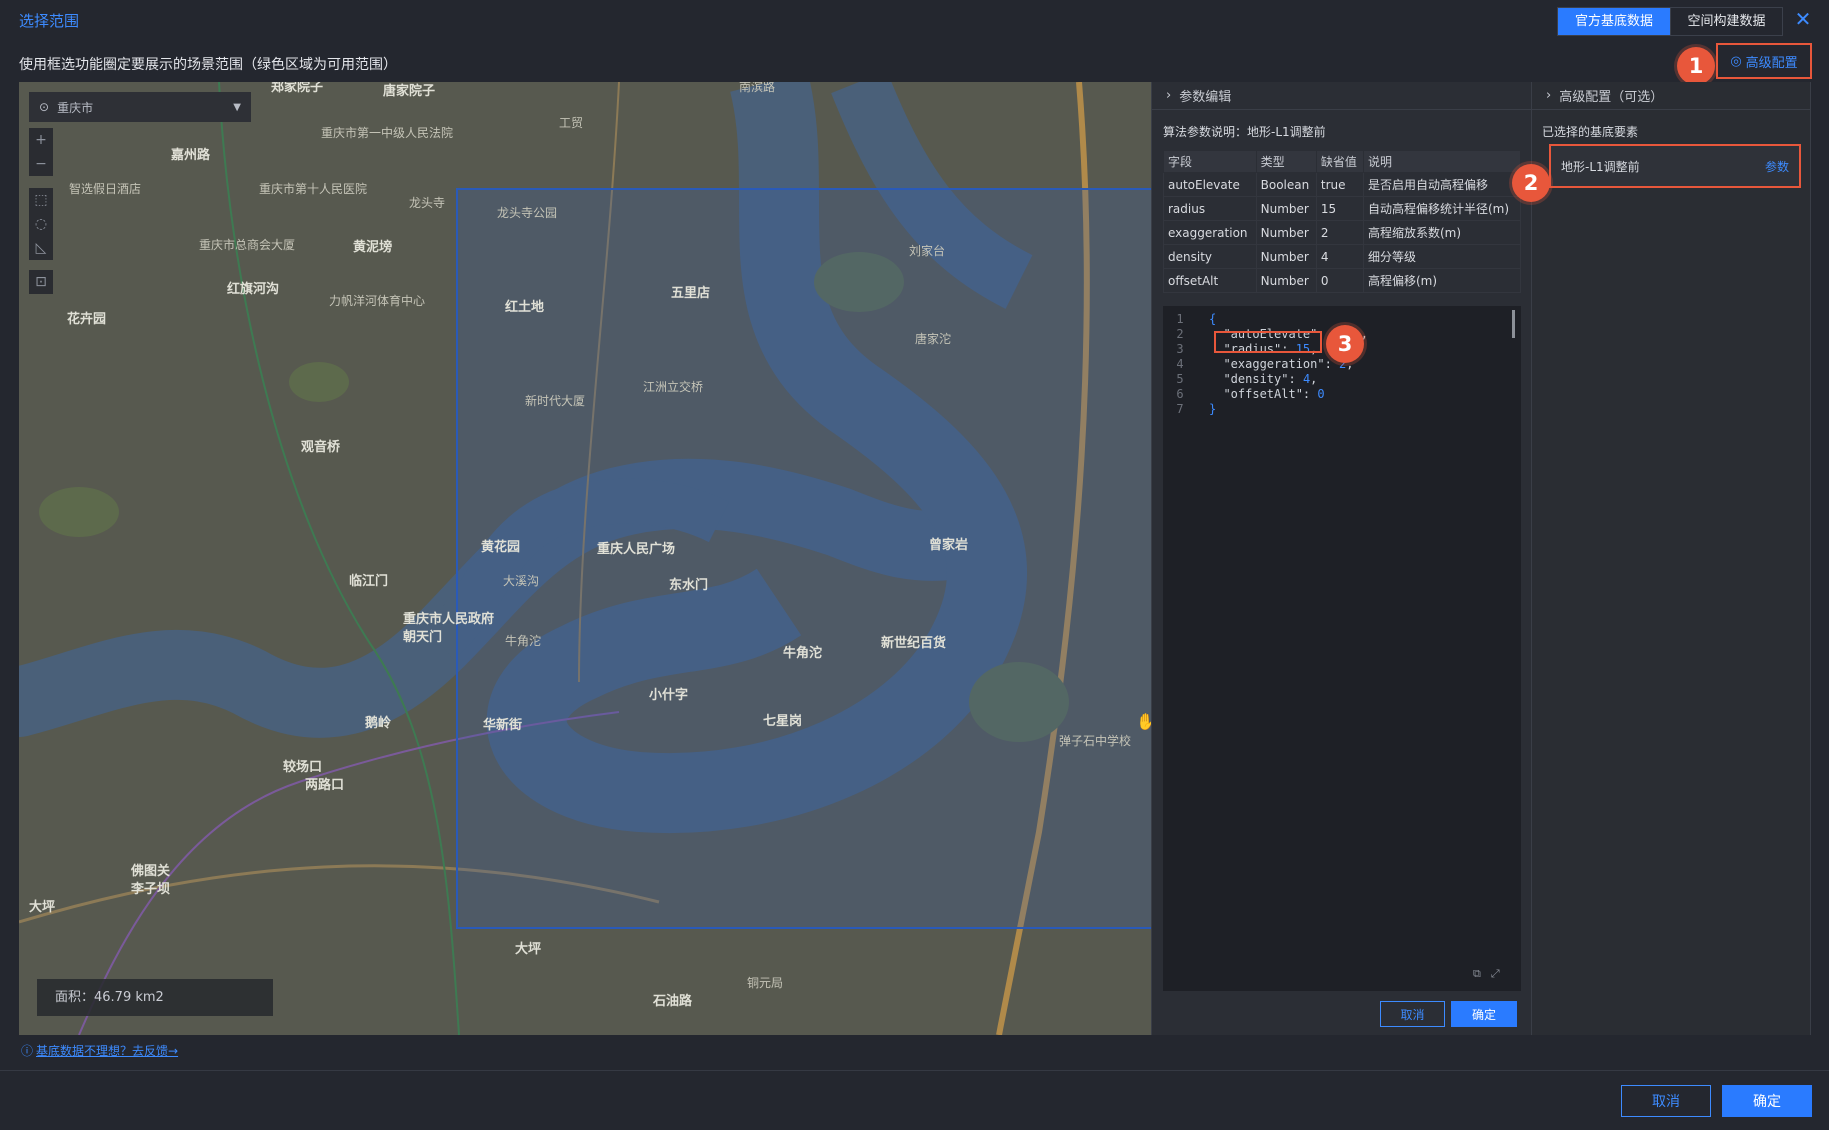  What do you see at coordinates (1675, 166) in the screenshot?
I see `selected-element-item: 地形-L1调整前 参数` at bounding box center [1675, 166].